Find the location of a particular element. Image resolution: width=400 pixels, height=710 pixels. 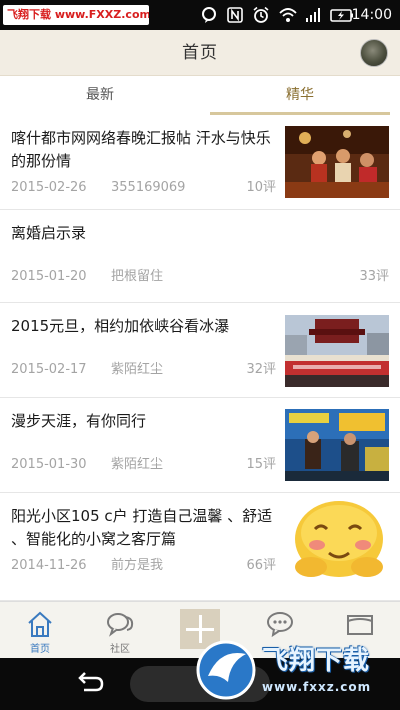

tab-latest: 最新 is located at coordinates (100, 96).